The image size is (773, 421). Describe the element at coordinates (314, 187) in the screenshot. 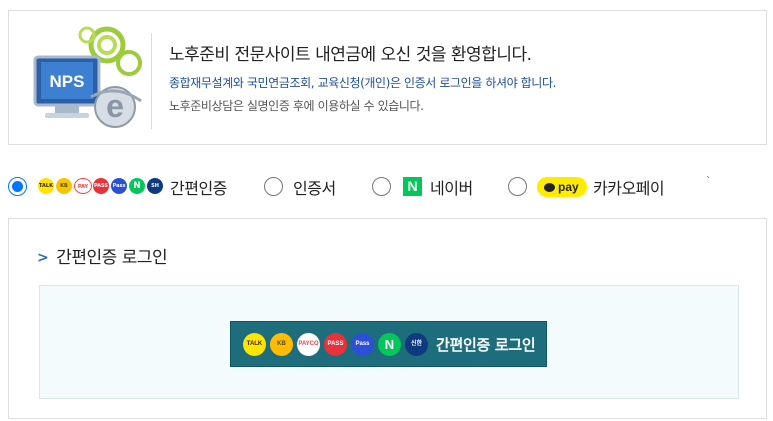

I see `certificate-label: 인증서` at that location.